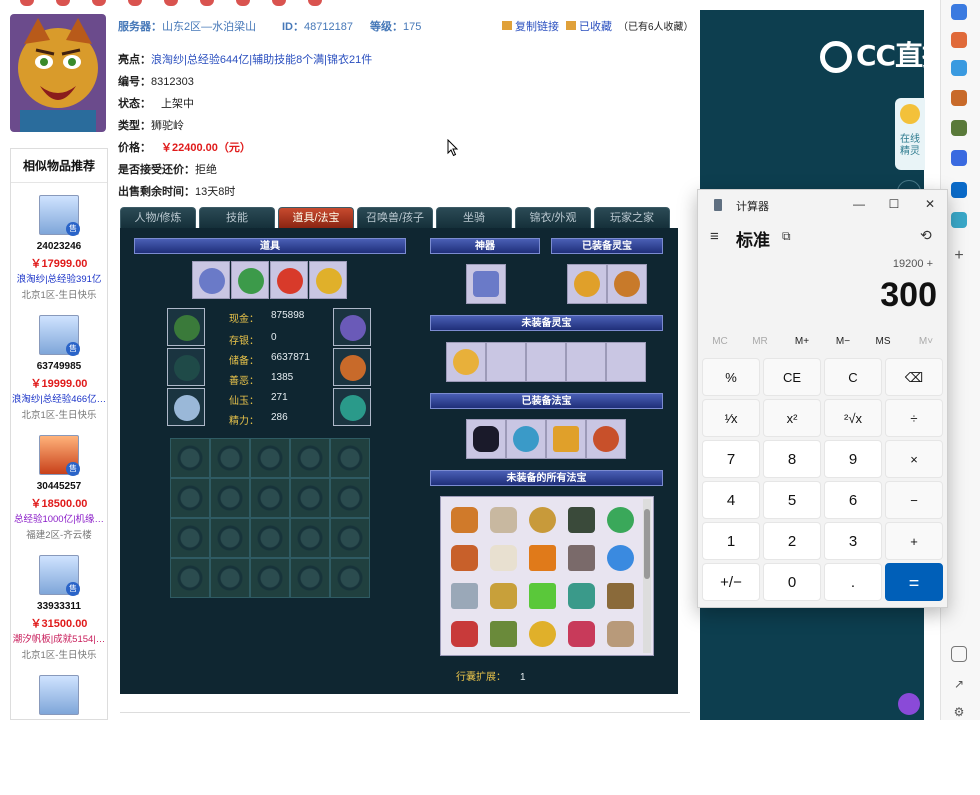 This screenshot has width=980, height=795. What do you see at coordinates (542, 520) in the screenshot?
I see `fan-icon` at bounding box center [542, 520].